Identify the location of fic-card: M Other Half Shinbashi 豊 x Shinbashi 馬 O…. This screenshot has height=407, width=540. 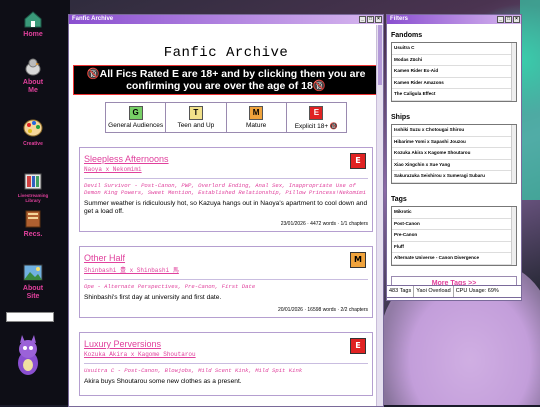
(226, 282).